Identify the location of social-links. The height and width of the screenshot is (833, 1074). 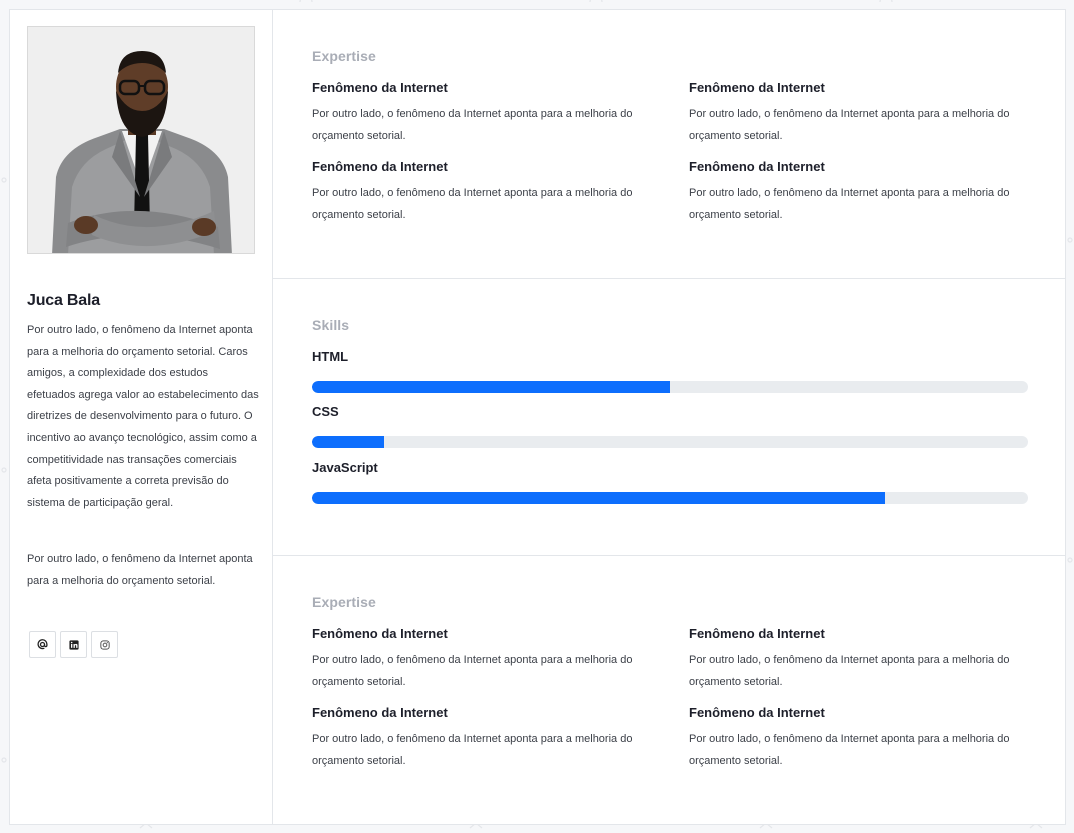
(73, 644).